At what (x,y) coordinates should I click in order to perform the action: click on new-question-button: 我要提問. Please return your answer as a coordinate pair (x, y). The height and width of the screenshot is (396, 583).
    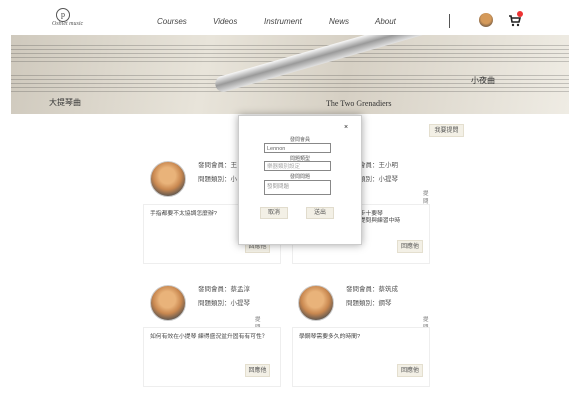
    Looking at the image, I should click on (446, 130).